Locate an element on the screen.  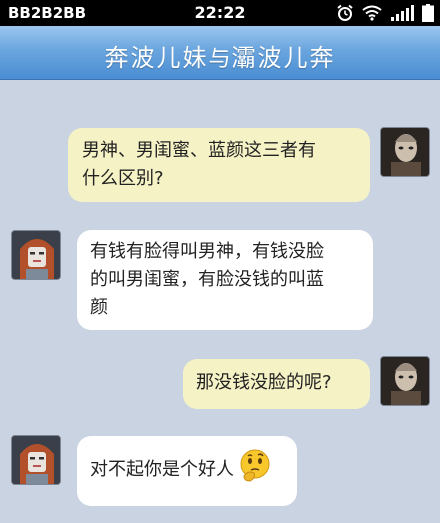
message-line: 男神、男闺蜜、蓝颜这三者有 is located at coordinates (199, 150).